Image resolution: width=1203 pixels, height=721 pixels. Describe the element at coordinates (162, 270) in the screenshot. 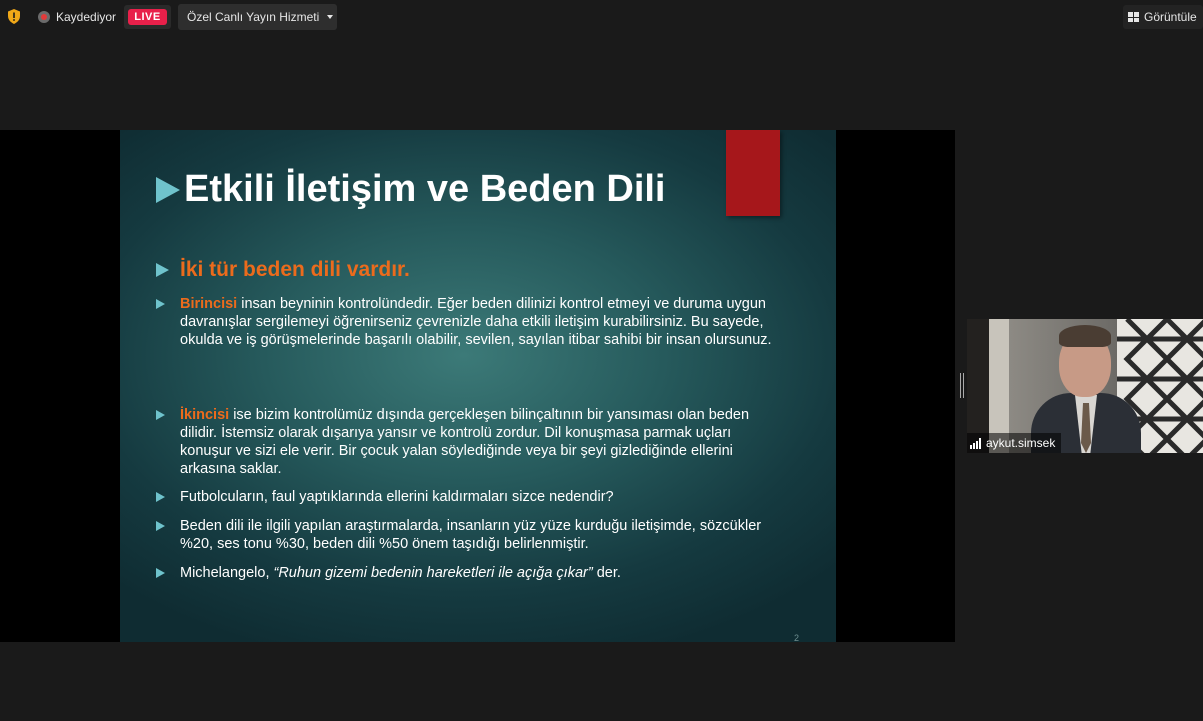

I see `subheading-arrow-icon` at that location.